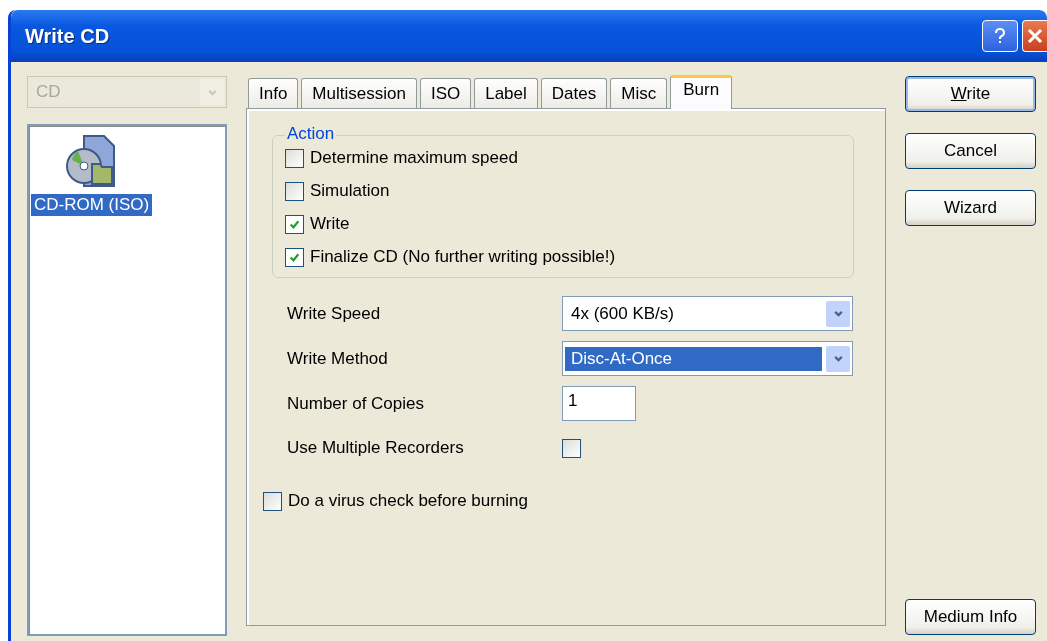 The image size is (1047, 641). Describe the element at coordinates (574, 93) in the screenshot. I see `tab: Dates` at that location.